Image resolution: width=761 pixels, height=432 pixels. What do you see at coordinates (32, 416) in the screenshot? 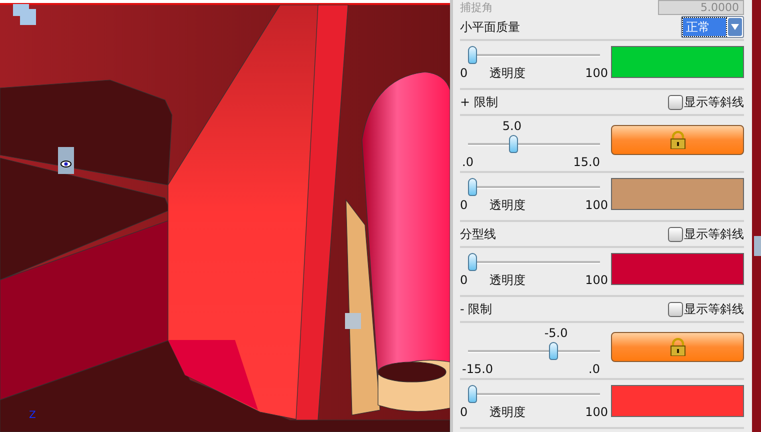
I see `axis-label: Z` at bounding box center [32, 416].